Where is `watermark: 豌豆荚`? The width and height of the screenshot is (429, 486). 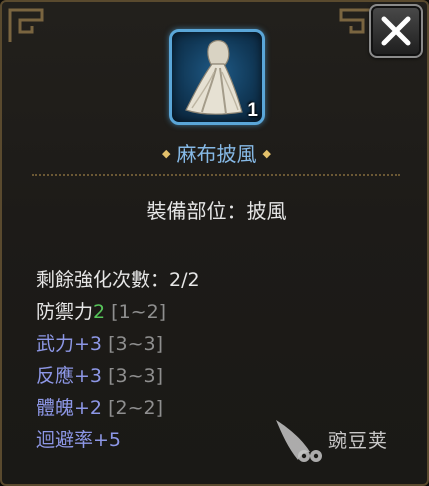
watermark: 豌豆荚 is located at coordinates (345, 440).